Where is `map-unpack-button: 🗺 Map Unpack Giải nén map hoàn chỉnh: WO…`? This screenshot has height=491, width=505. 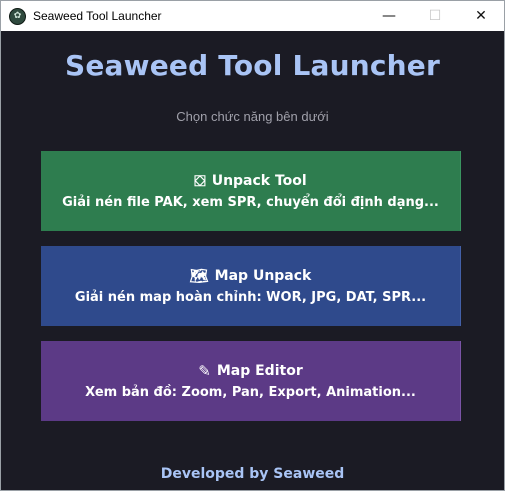
map-unpack-button: 🗺 Map Unpack Giải nén map hoàn chỉnh: WO… is located at coordinates (251, 286).